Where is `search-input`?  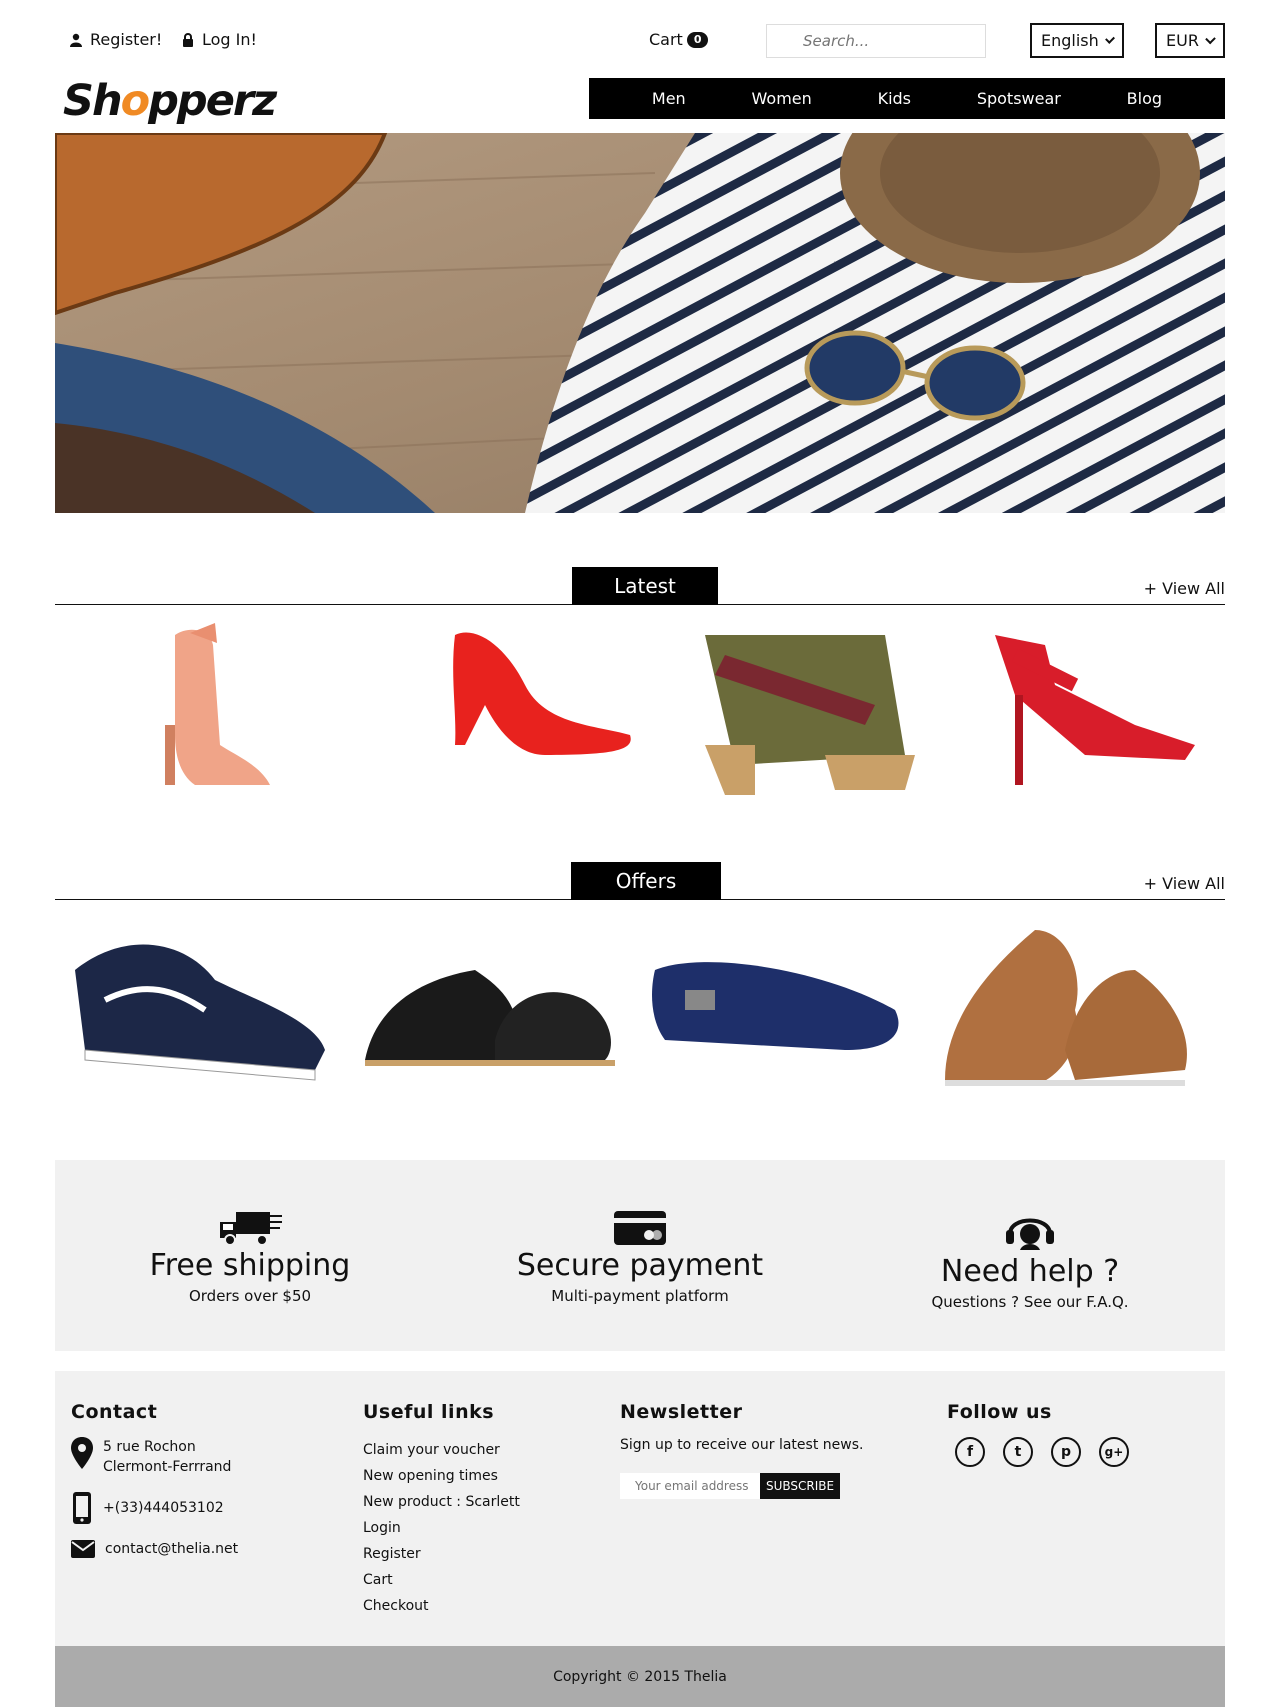 search-input is located at coordinates (876, 41).